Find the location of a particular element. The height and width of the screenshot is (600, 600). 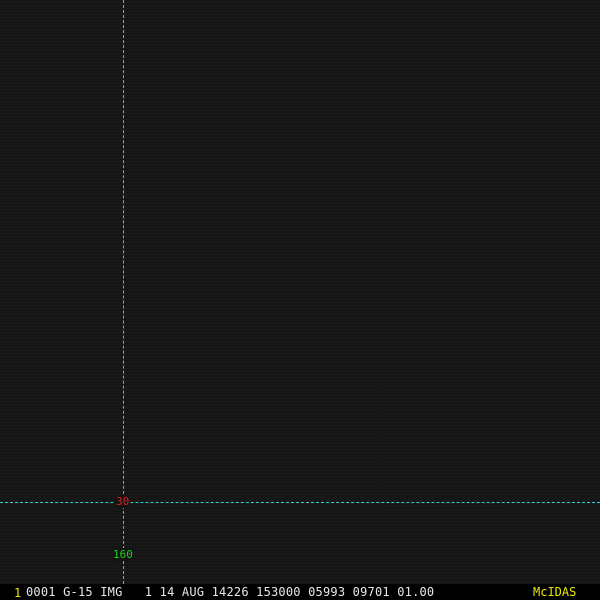

longitude-label: 160 is located at coordinates (123, 554).